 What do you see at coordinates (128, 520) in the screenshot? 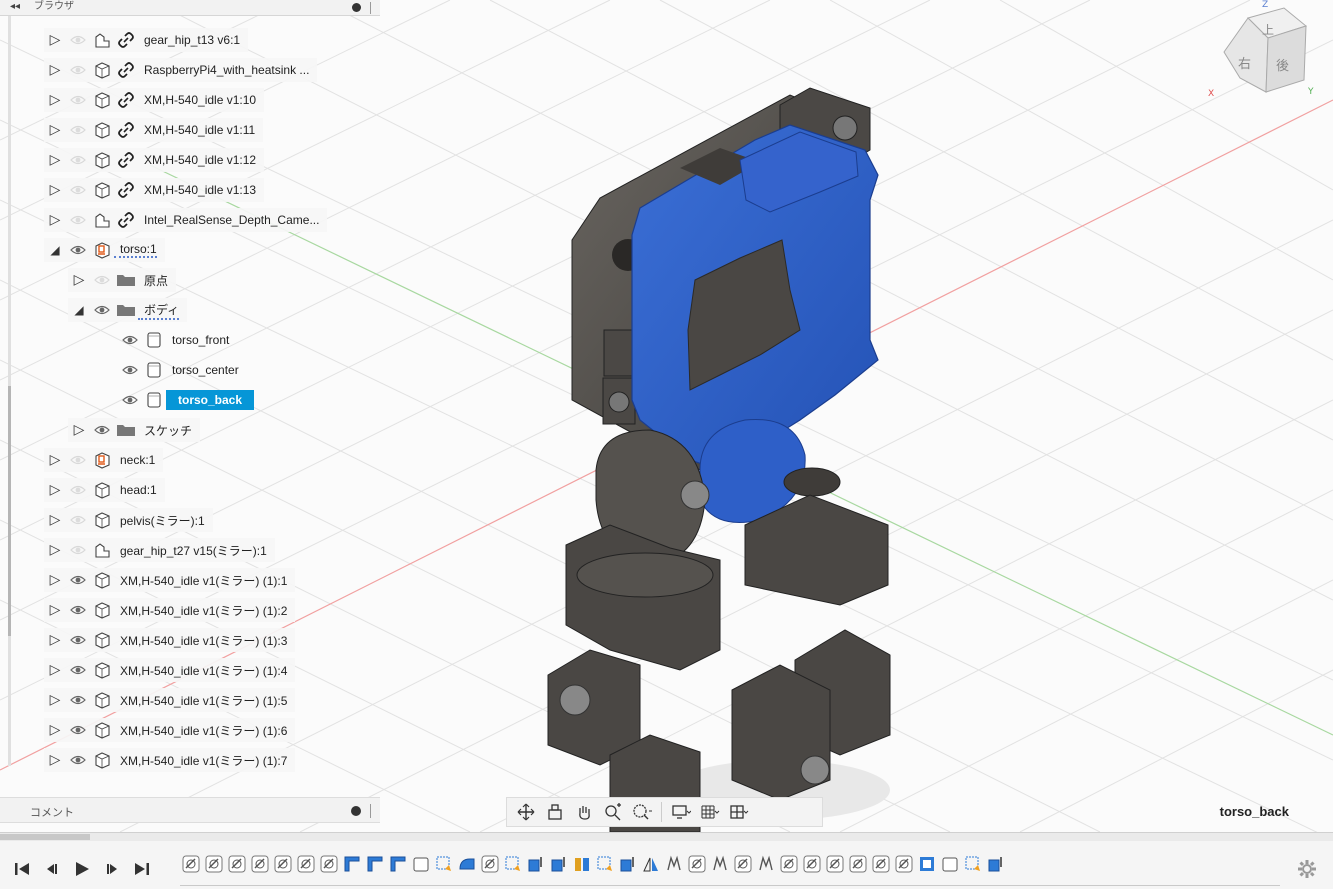
I see `tree-row: ▷ pelvis(ミラー):1` at bounding box center [128, 520].